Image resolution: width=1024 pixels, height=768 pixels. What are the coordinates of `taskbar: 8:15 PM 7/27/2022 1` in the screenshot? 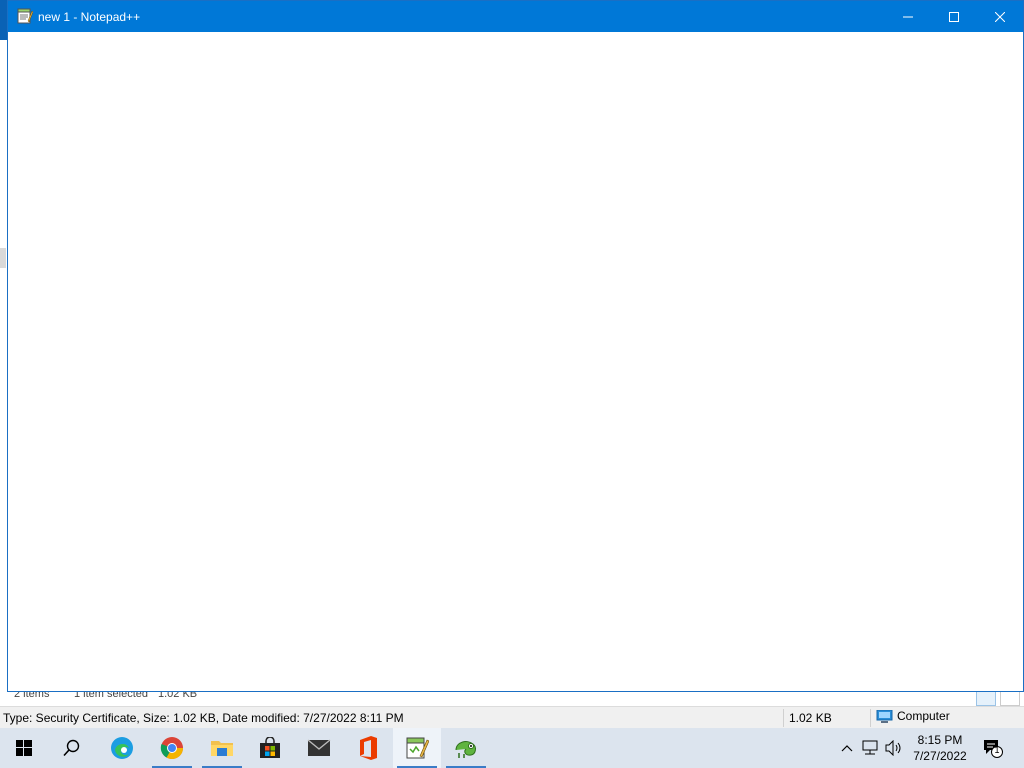 It's located at (512, 748).